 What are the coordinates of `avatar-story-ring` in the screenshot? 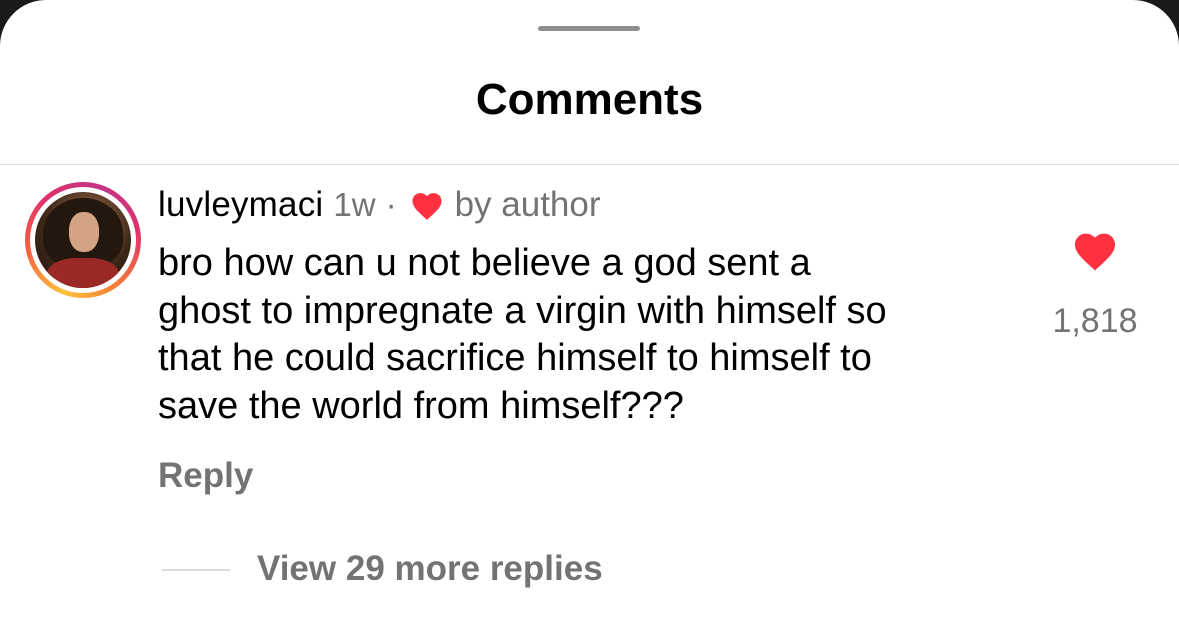 It's located at (83, 240).